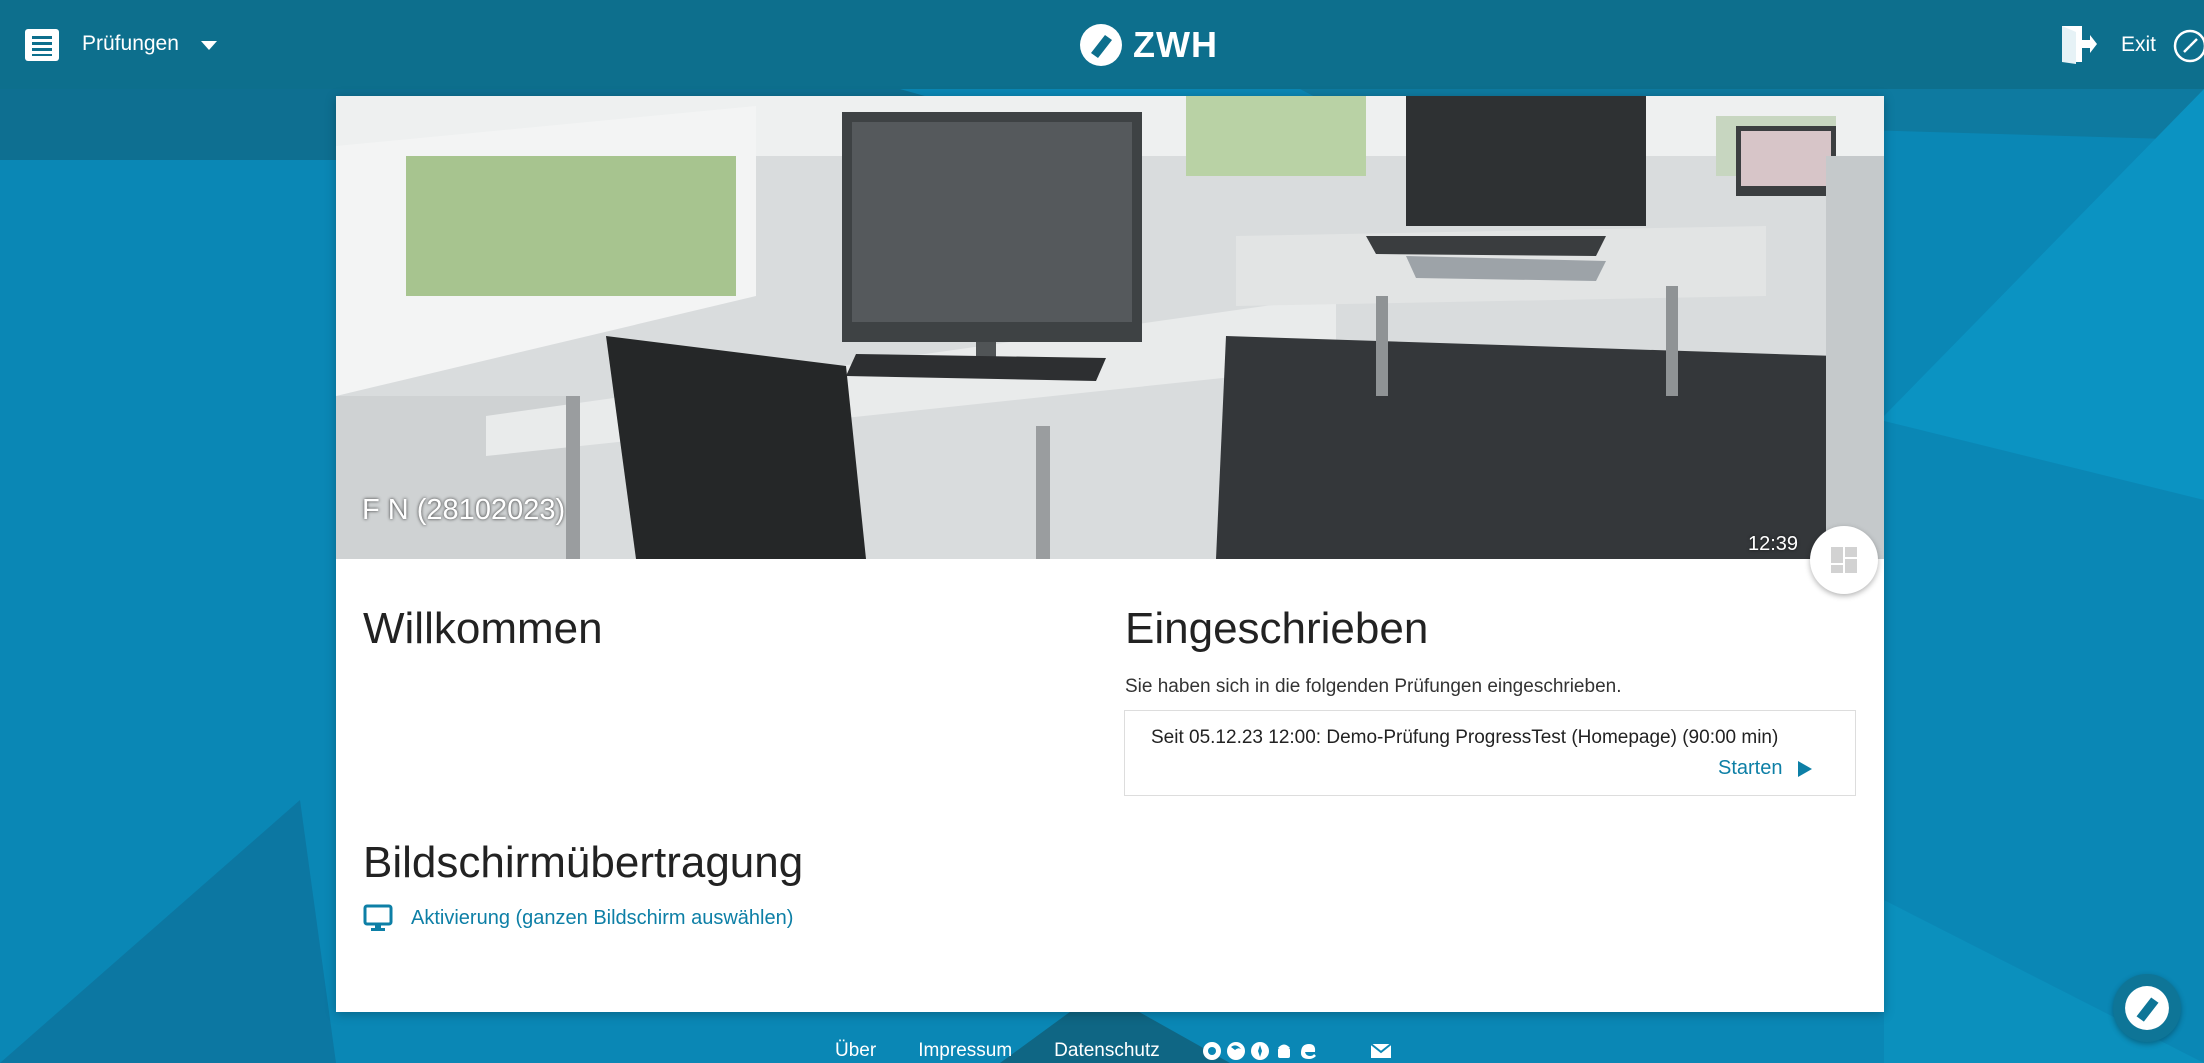 This screenshot has width=2204, height=1063. Describe the element at coordinates (378, 917) in the screenshot. I see `monitor-icon` at that location.